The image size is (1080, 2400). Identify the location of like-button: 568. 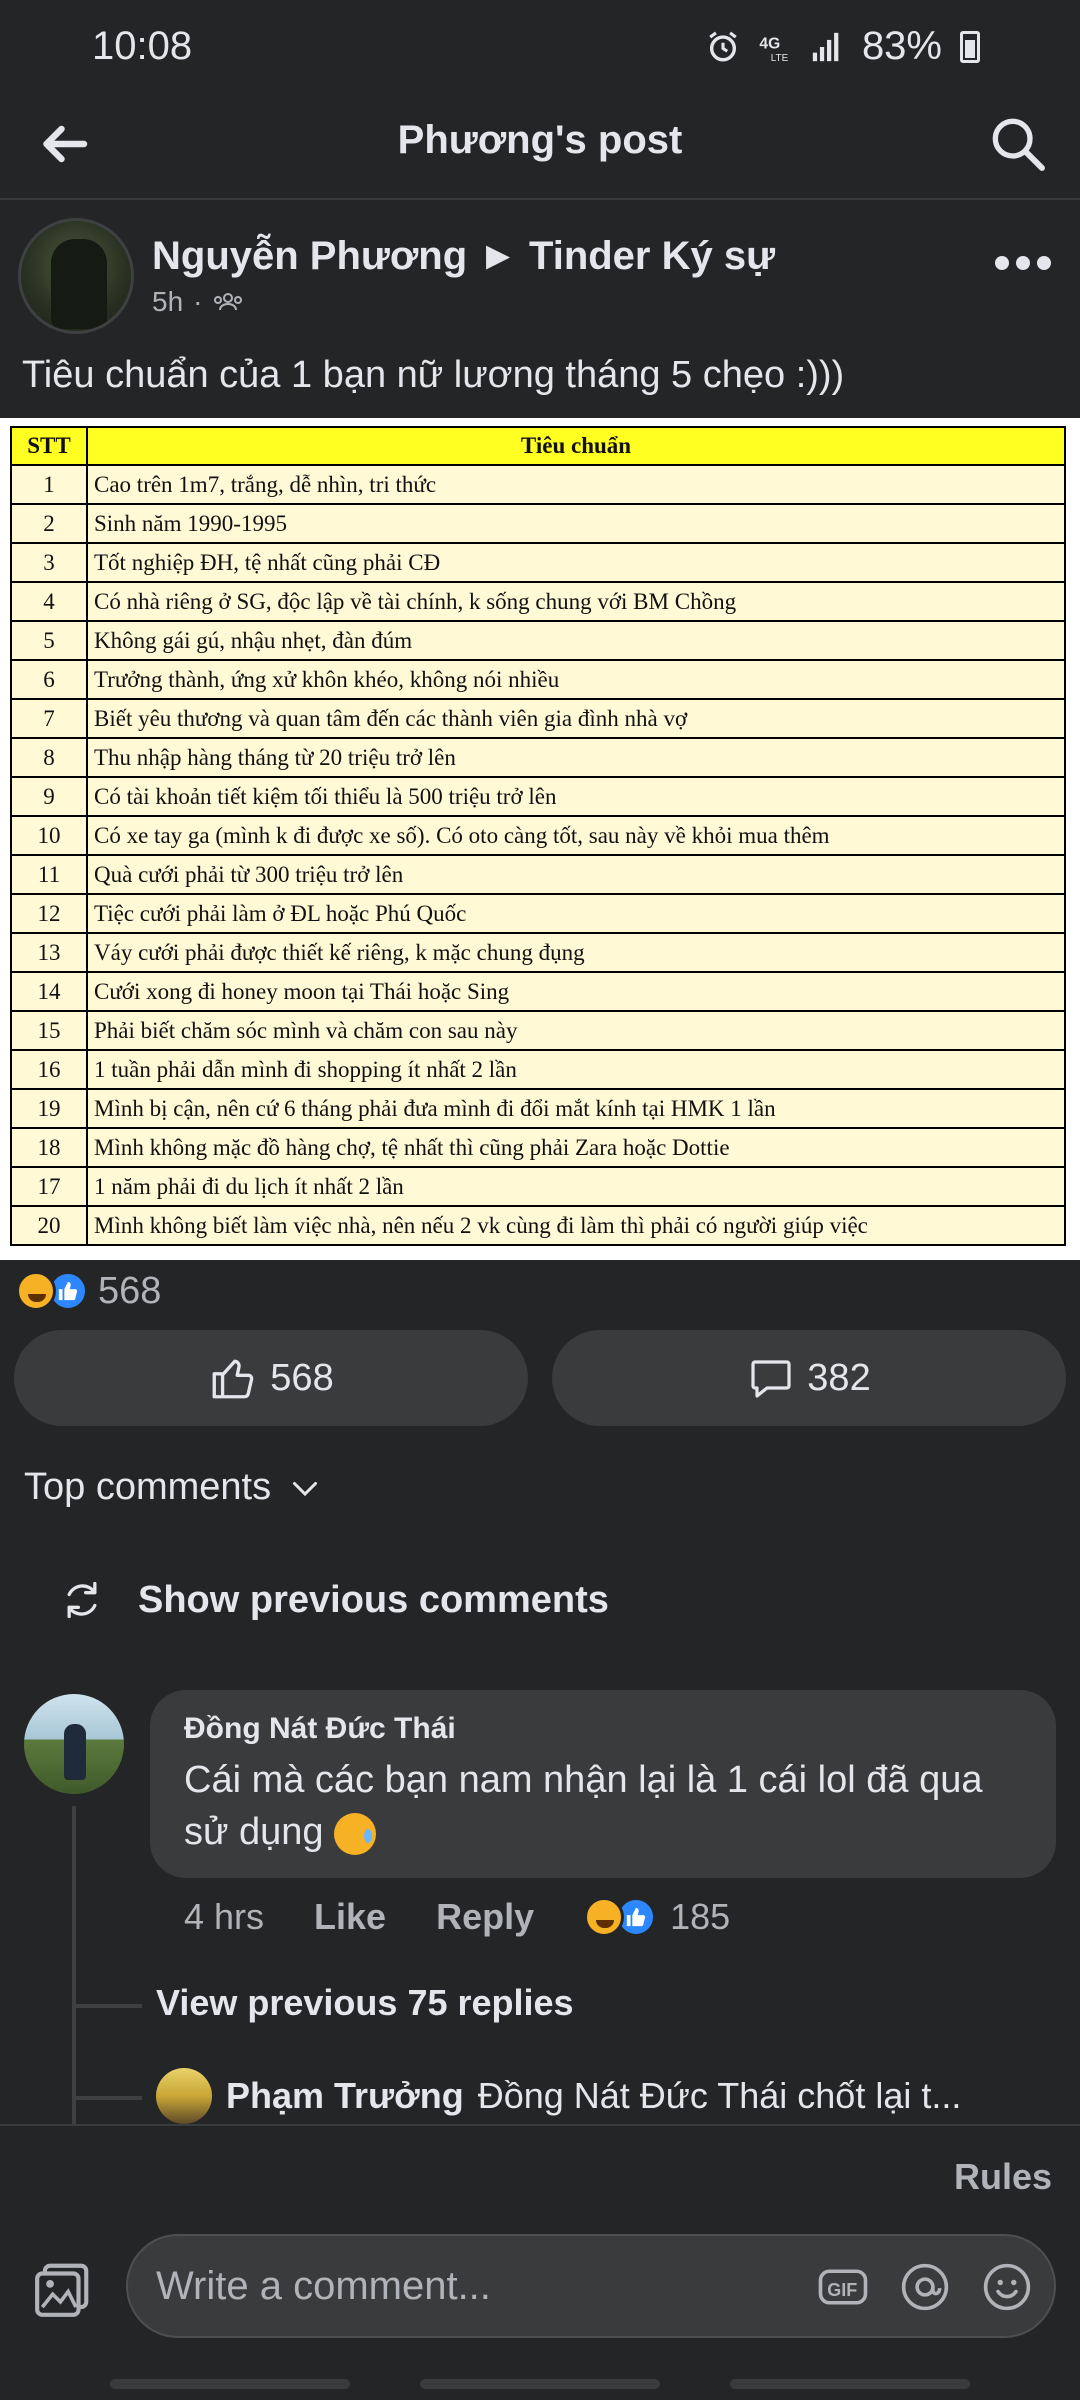
(271, 1378).